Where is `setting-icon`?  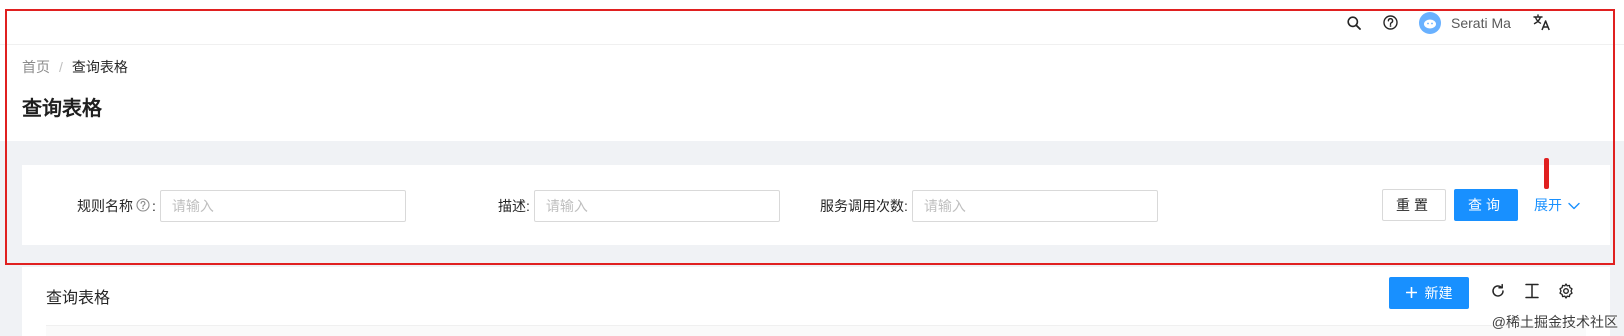
setting-icon is located at coordinates (1566, 293).